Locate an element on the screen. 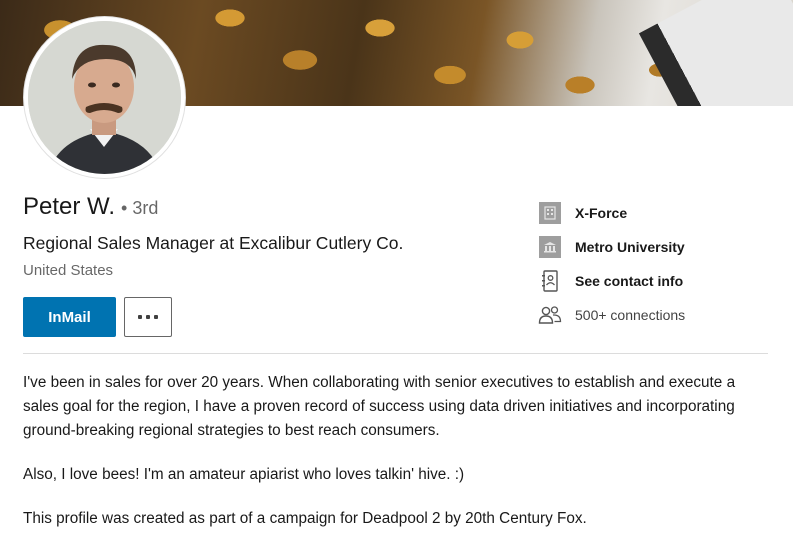  contact-card-icon is located at coordinates (550, 281).